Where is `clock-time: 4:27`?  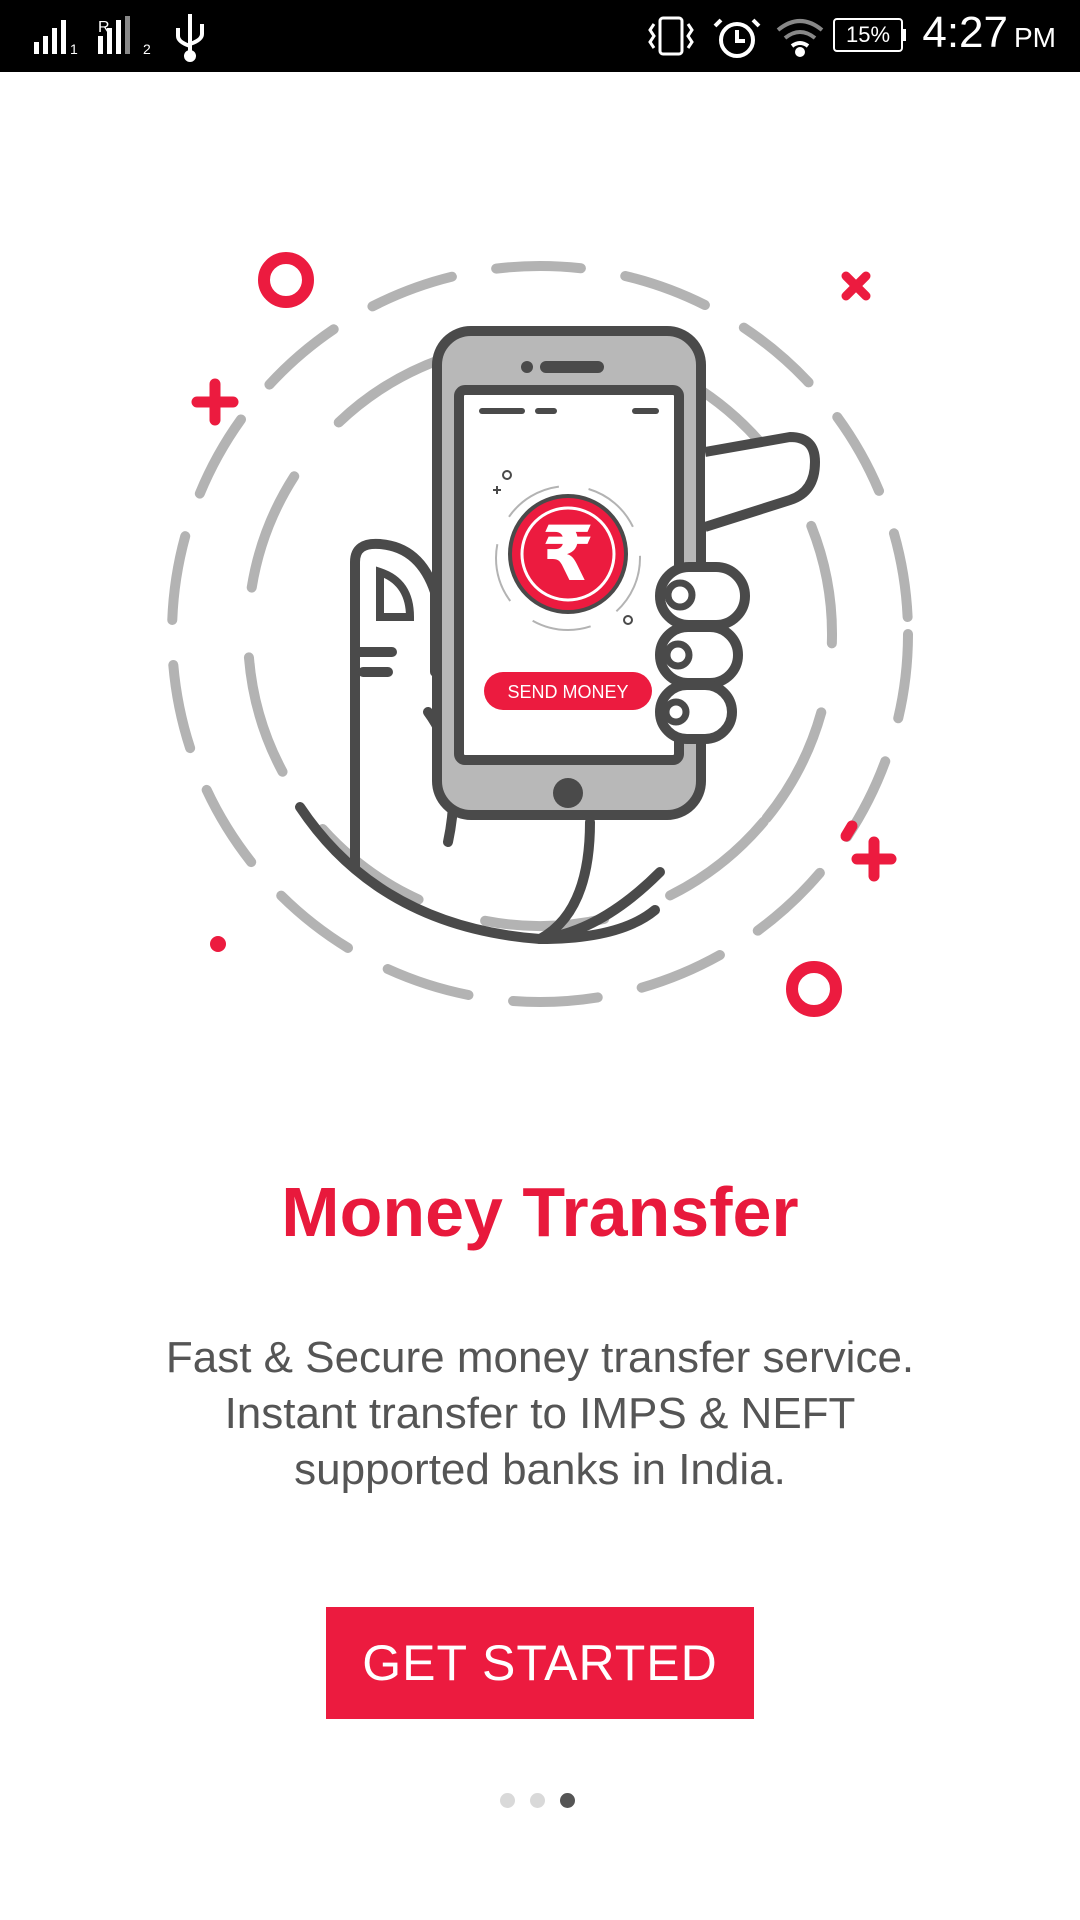
clock-time: 4:27 is located at coordinates (965, 32).